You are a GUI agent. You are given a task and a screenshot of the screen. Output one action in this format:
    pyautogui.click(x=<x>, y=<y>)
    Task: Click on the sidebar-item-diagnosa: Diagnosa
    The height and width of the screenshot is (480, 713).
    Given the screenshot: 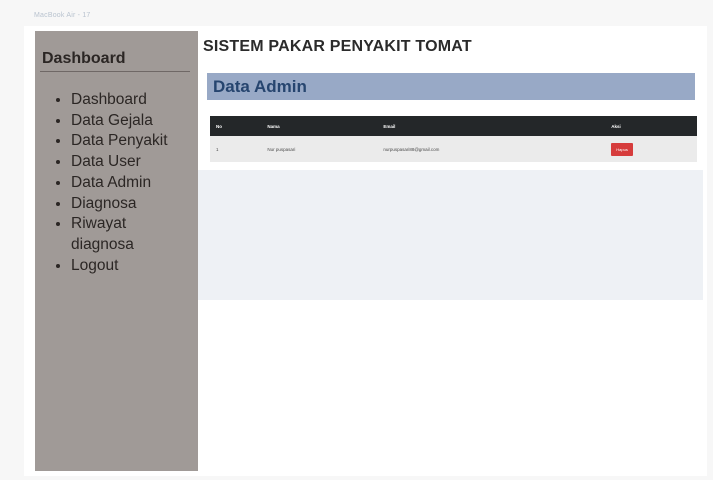 What is the action you would take?
    pyautogui.click(x=128, y=204)
    